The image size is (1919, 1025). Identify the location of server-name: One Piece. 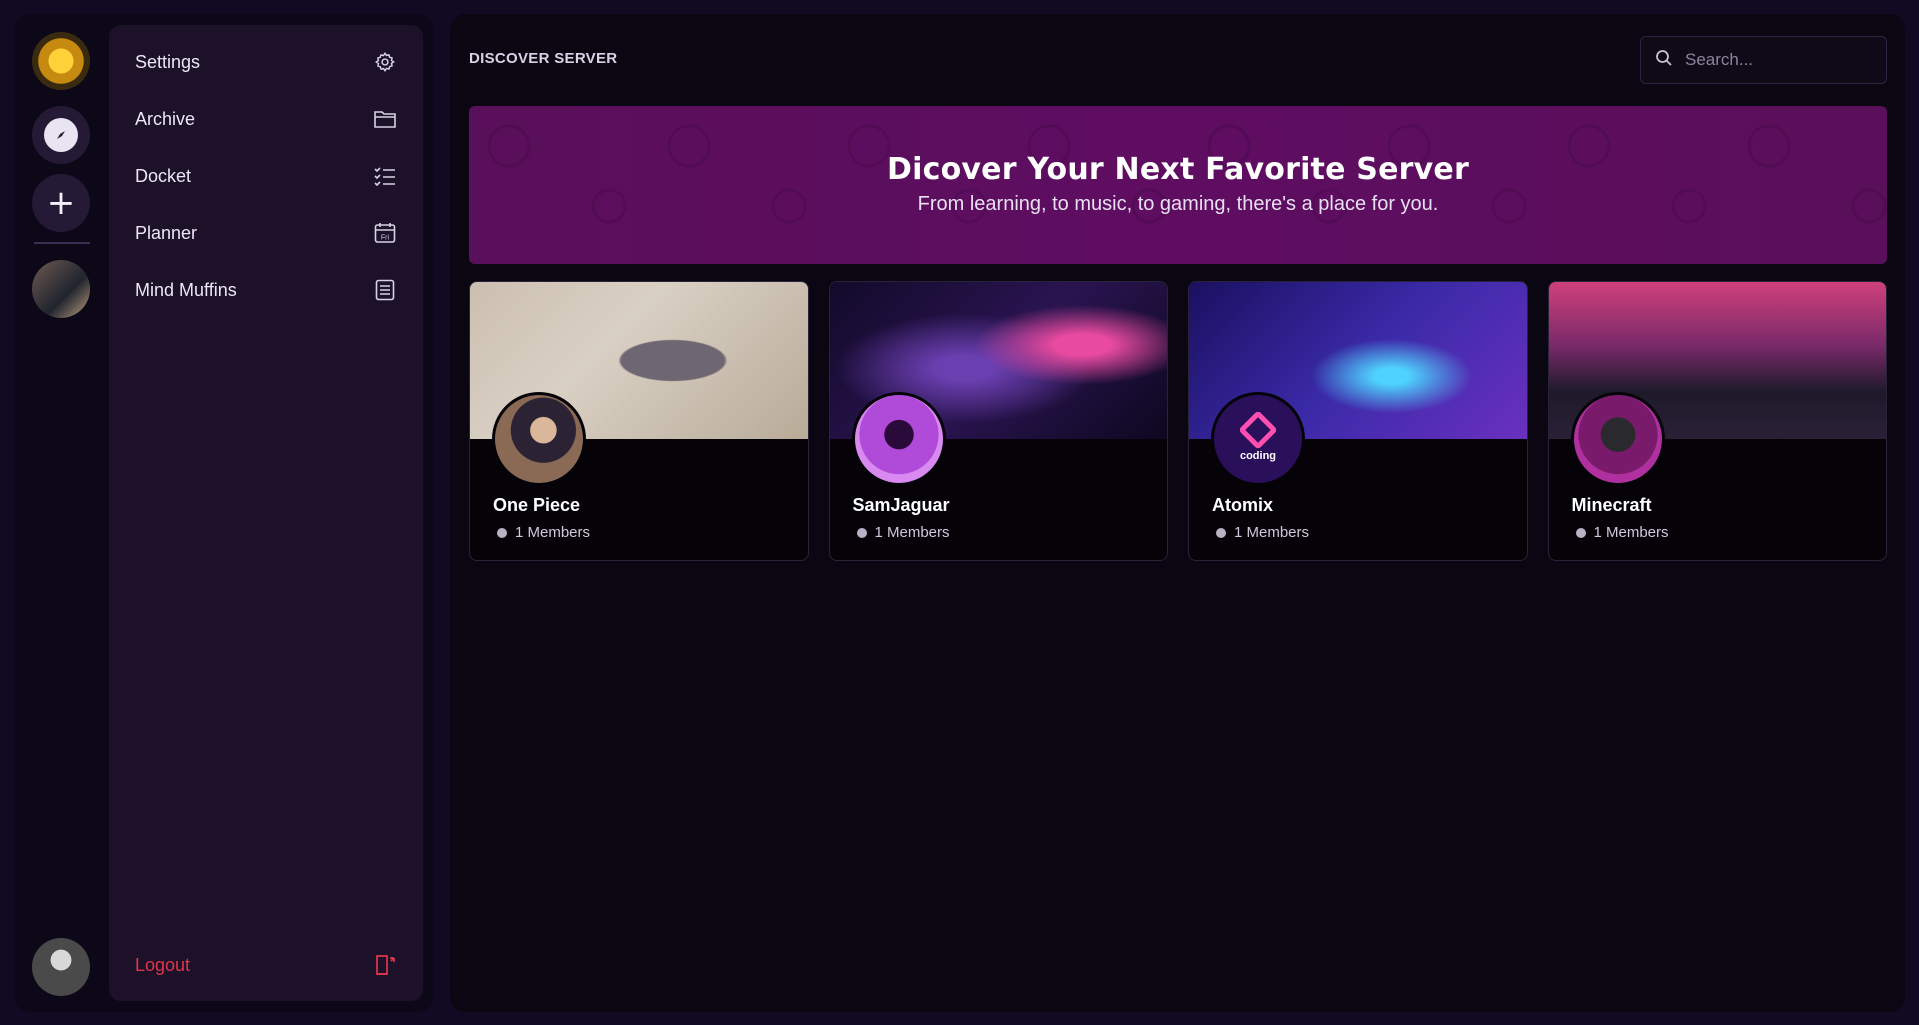
(537, 505).